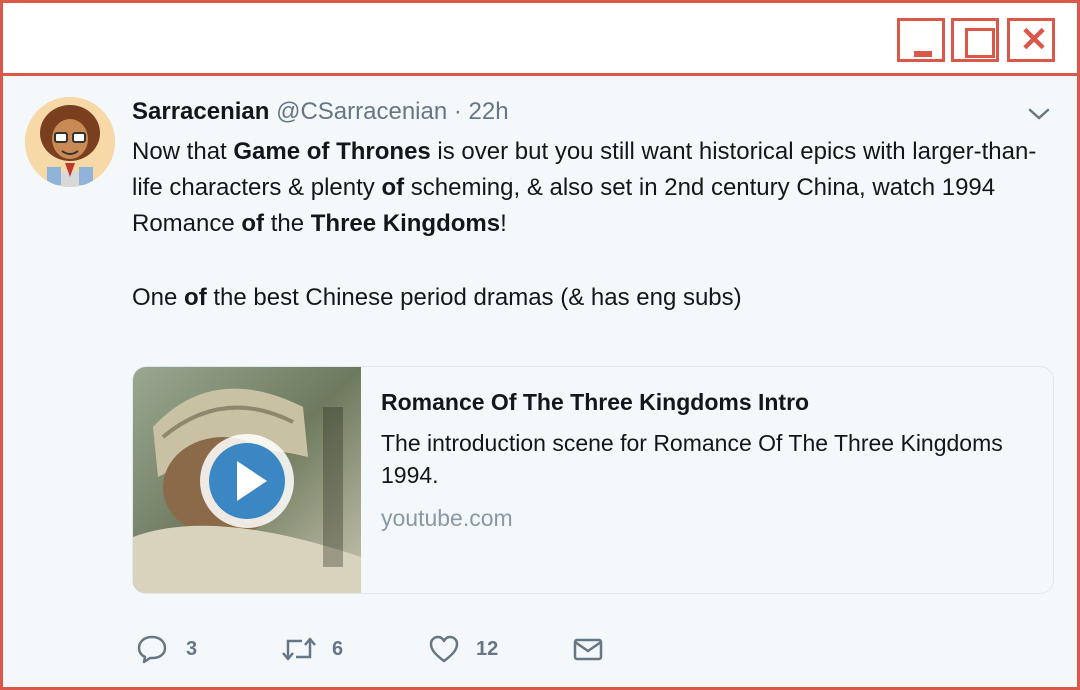 The width and height of the screenshot is (1080, 690). I want to click on like-count: 12, so click(487, 649).